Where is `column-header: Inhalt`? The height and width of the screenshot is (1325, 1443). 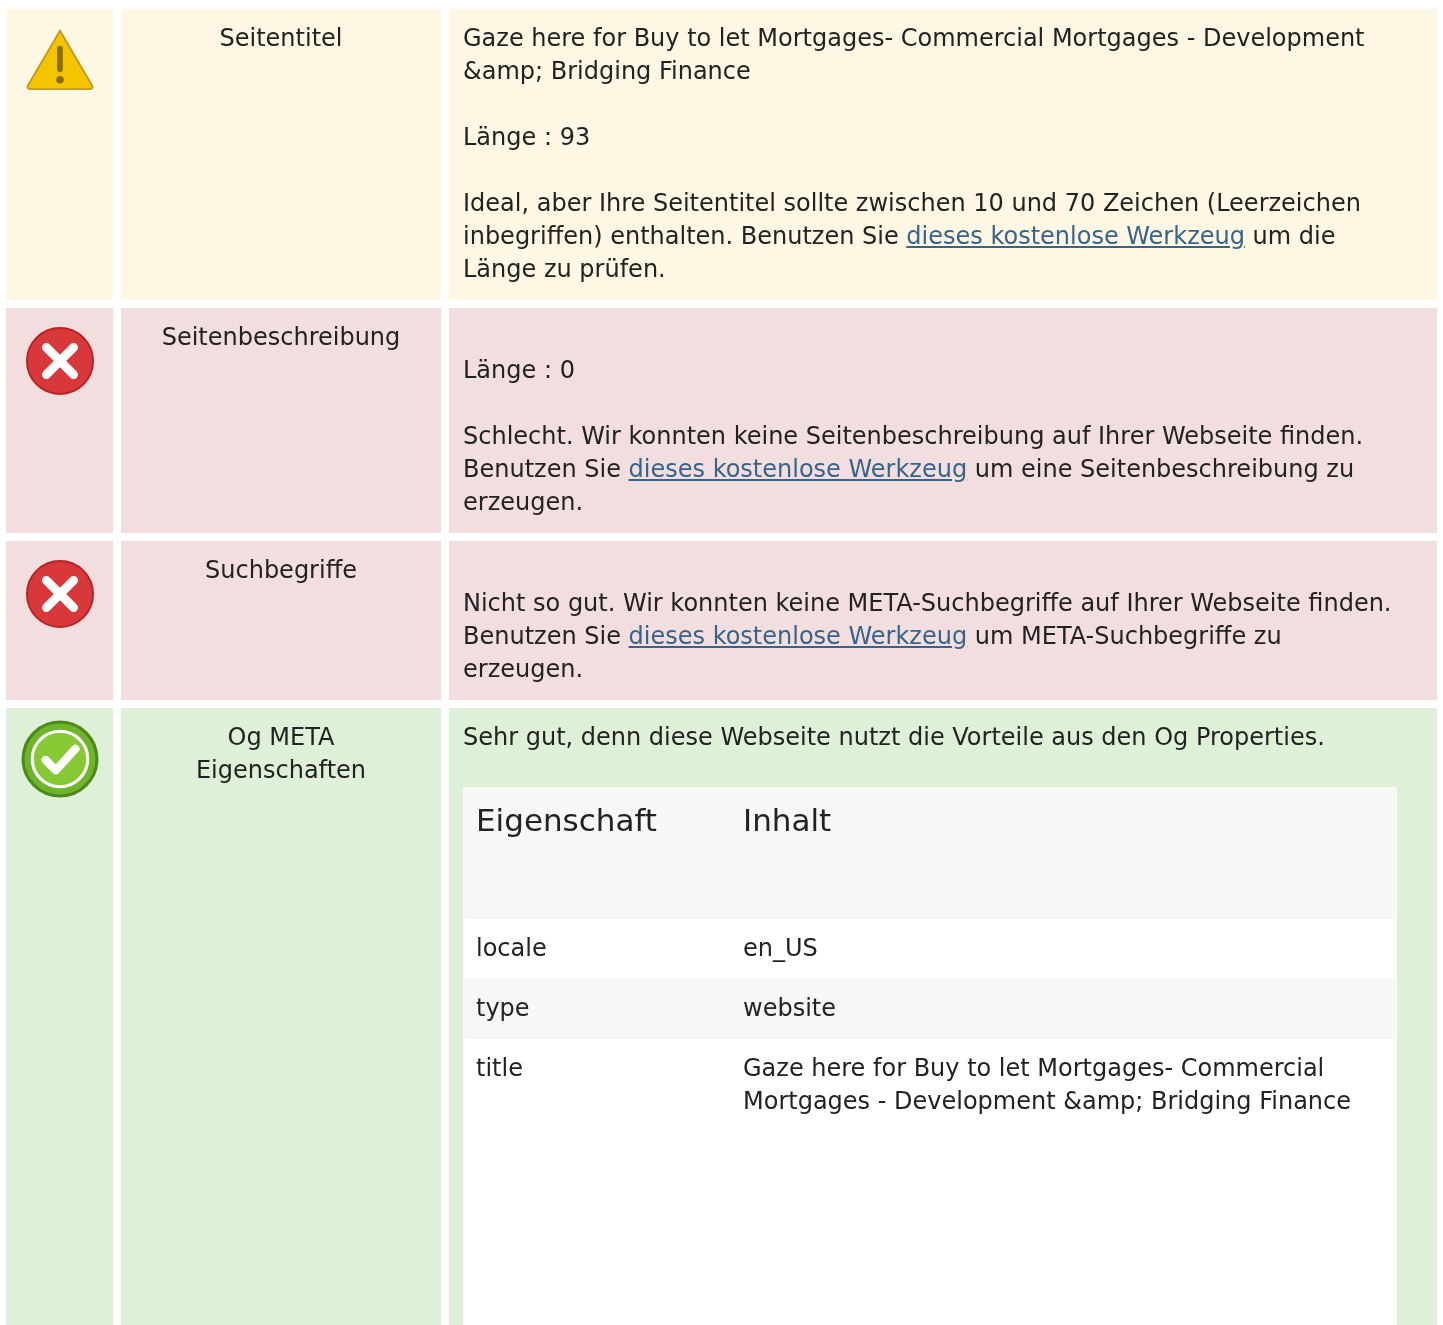
column-header: Inhalt is located at coordinates (787, 820).